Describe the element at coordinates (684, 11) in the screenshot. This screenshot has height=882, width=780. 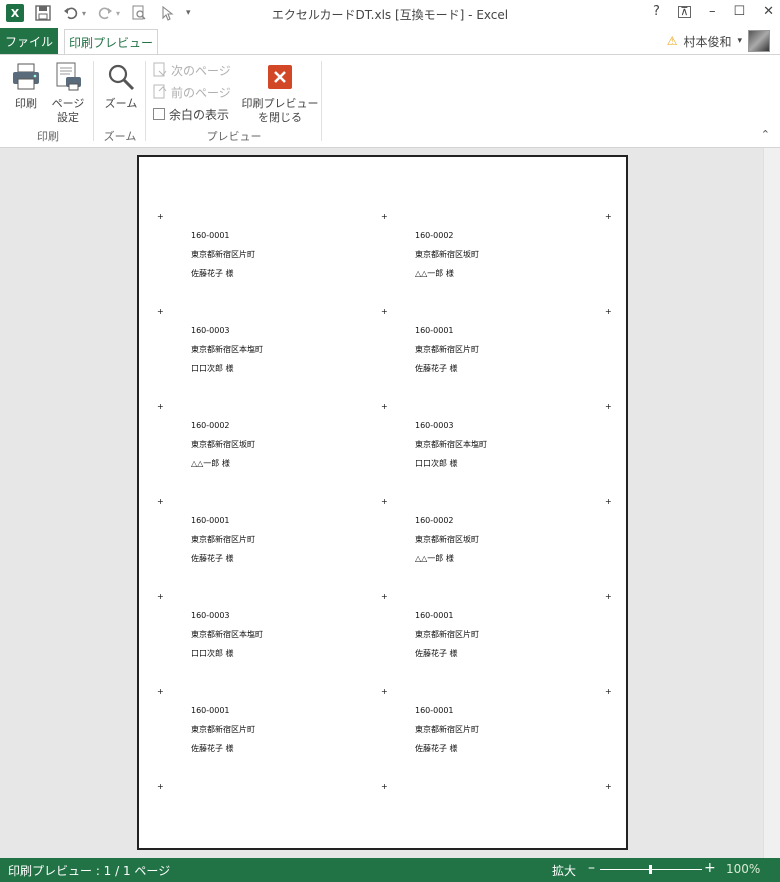
I see `ribbon-display-options-button: ⊼` at that location.